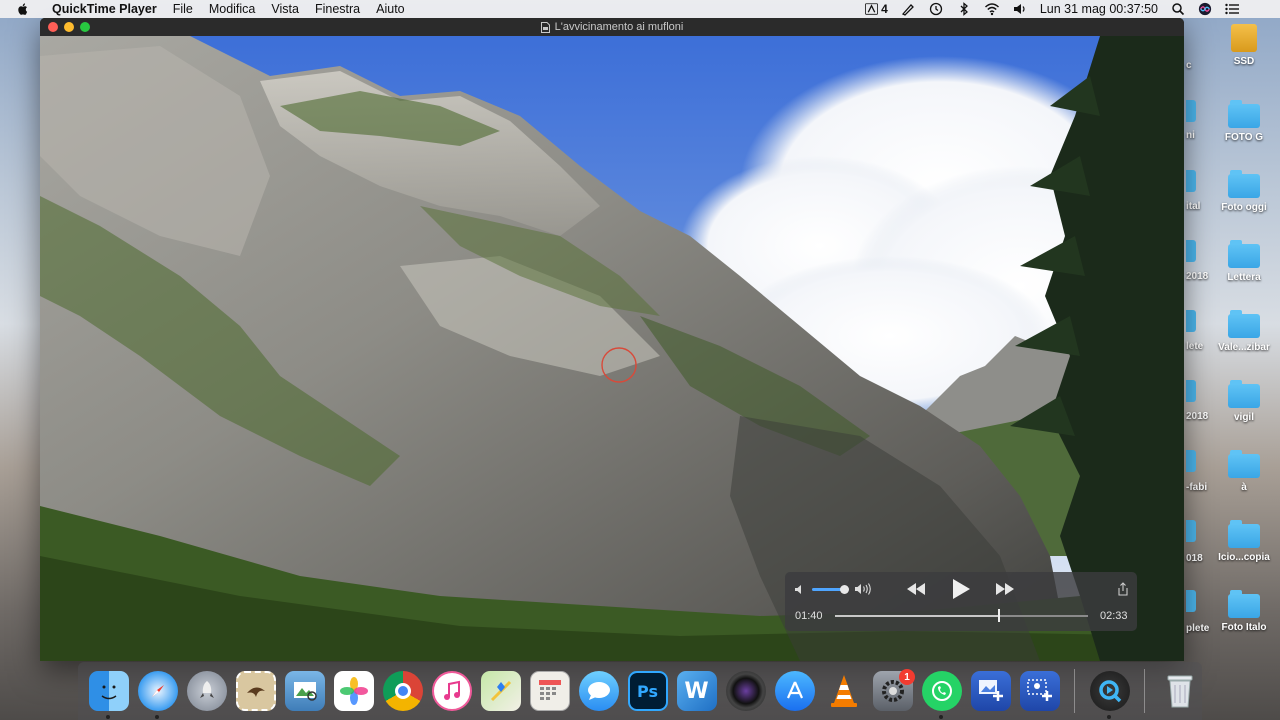 The image size is (1280, 720). What do you see at coordinates (183, 9) in the screenshot?
I see `menu-file: File` at bounding box center [183, 9].